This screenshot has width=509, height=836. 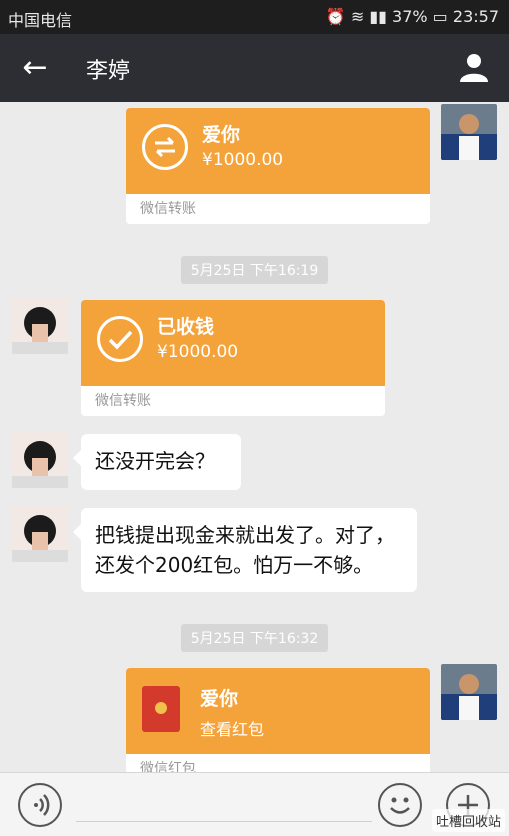 What do you see at coordinates (440, 16) in the screenshot?
I see `battery-icon: ▭` at bounding box center [440, 16].